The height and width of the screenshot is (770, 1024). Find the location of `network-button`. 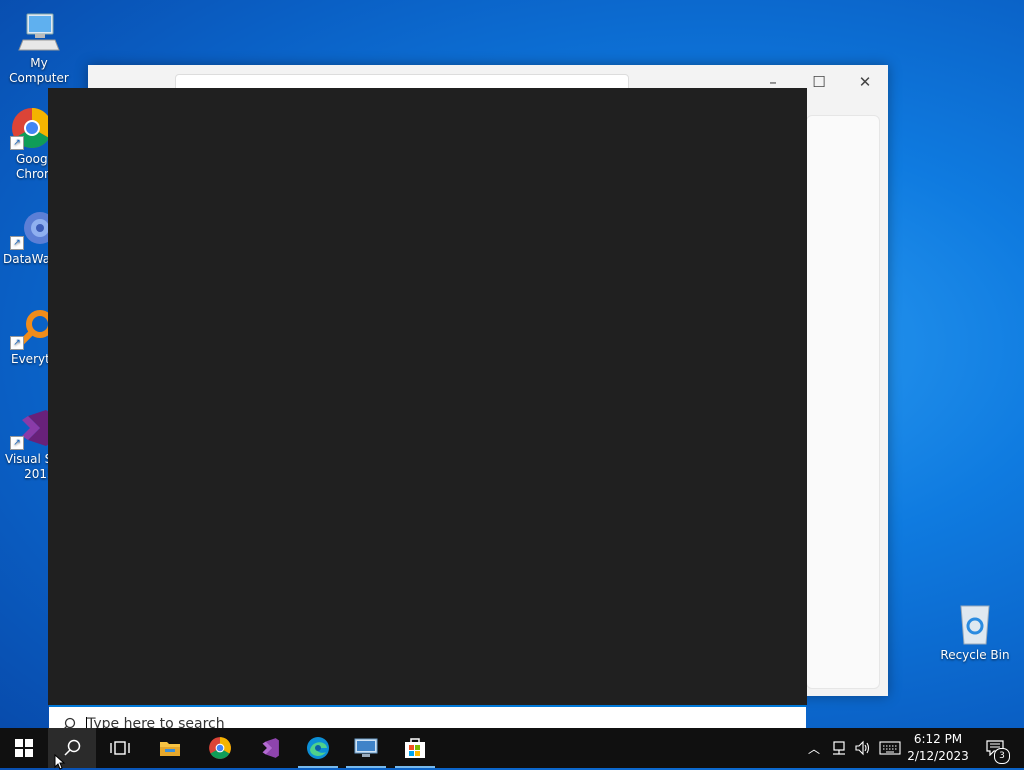

network-button is located at coordinates (839, 748).